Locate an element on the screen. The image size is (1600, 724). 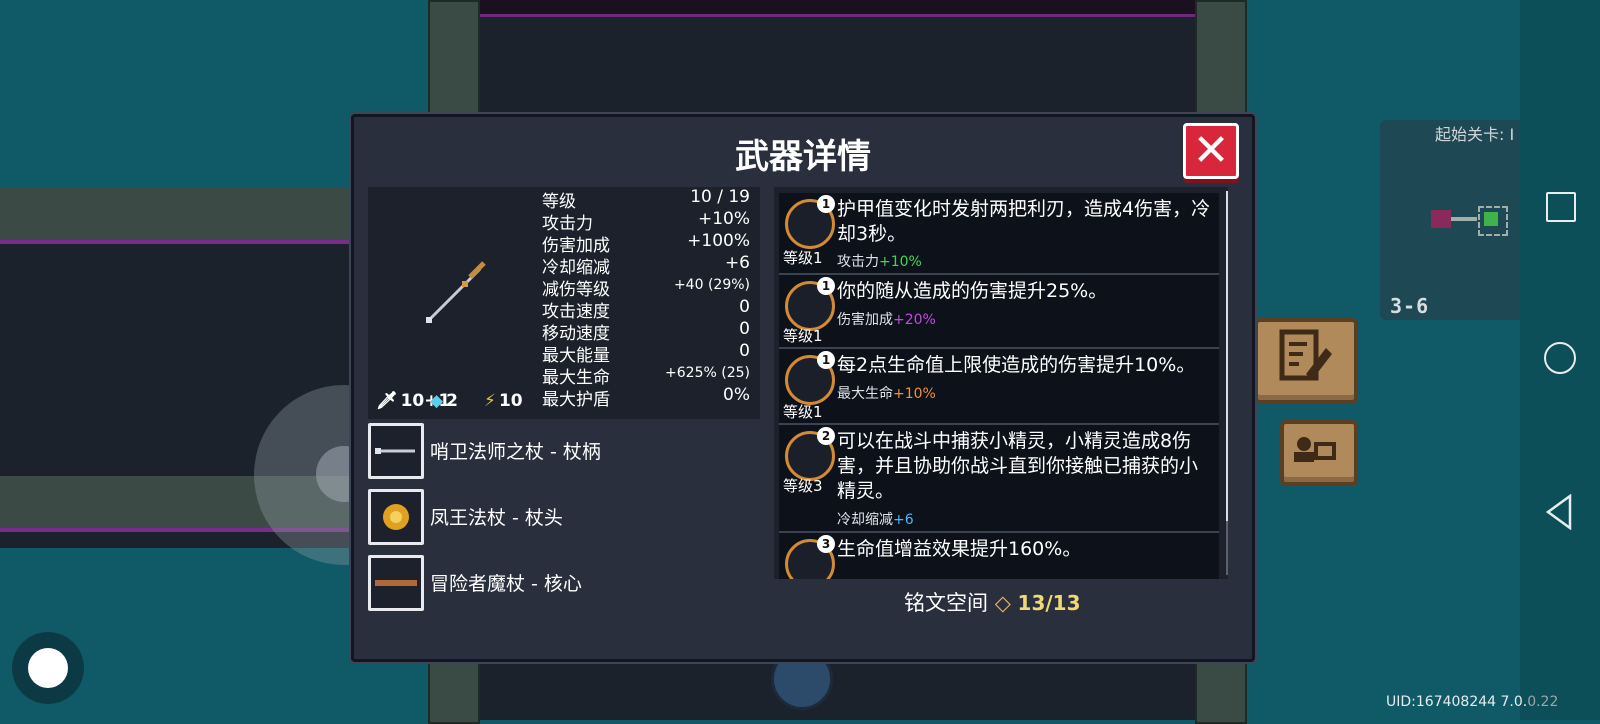
stat-value: 0% is located at coordinates (736, 395).